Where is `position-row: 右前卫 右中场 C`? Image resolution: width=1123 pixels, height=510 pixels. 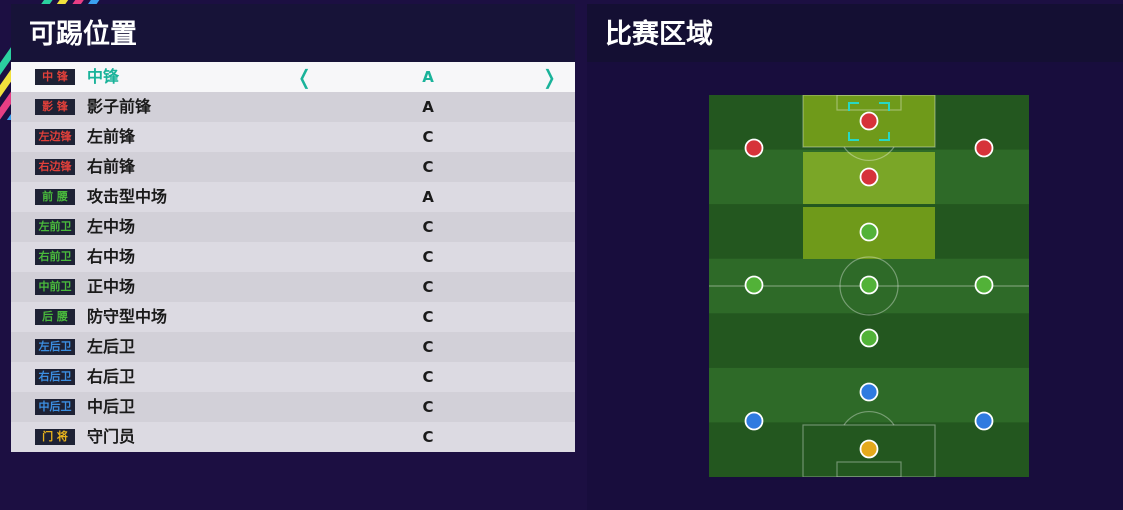
position-row: 右前卫 右中场 C is located at coordinates (293, 257).